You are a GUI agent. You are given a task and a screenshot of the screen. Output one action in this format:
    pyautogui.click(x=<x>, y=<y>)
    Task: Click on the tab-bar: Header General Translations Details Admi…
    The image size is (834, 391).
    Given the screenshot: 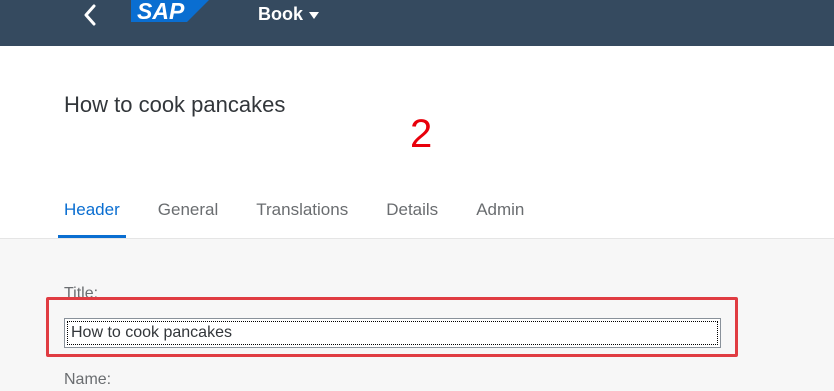 What is the action you would take?
    pyautogui.click(x=307, y=214)
    